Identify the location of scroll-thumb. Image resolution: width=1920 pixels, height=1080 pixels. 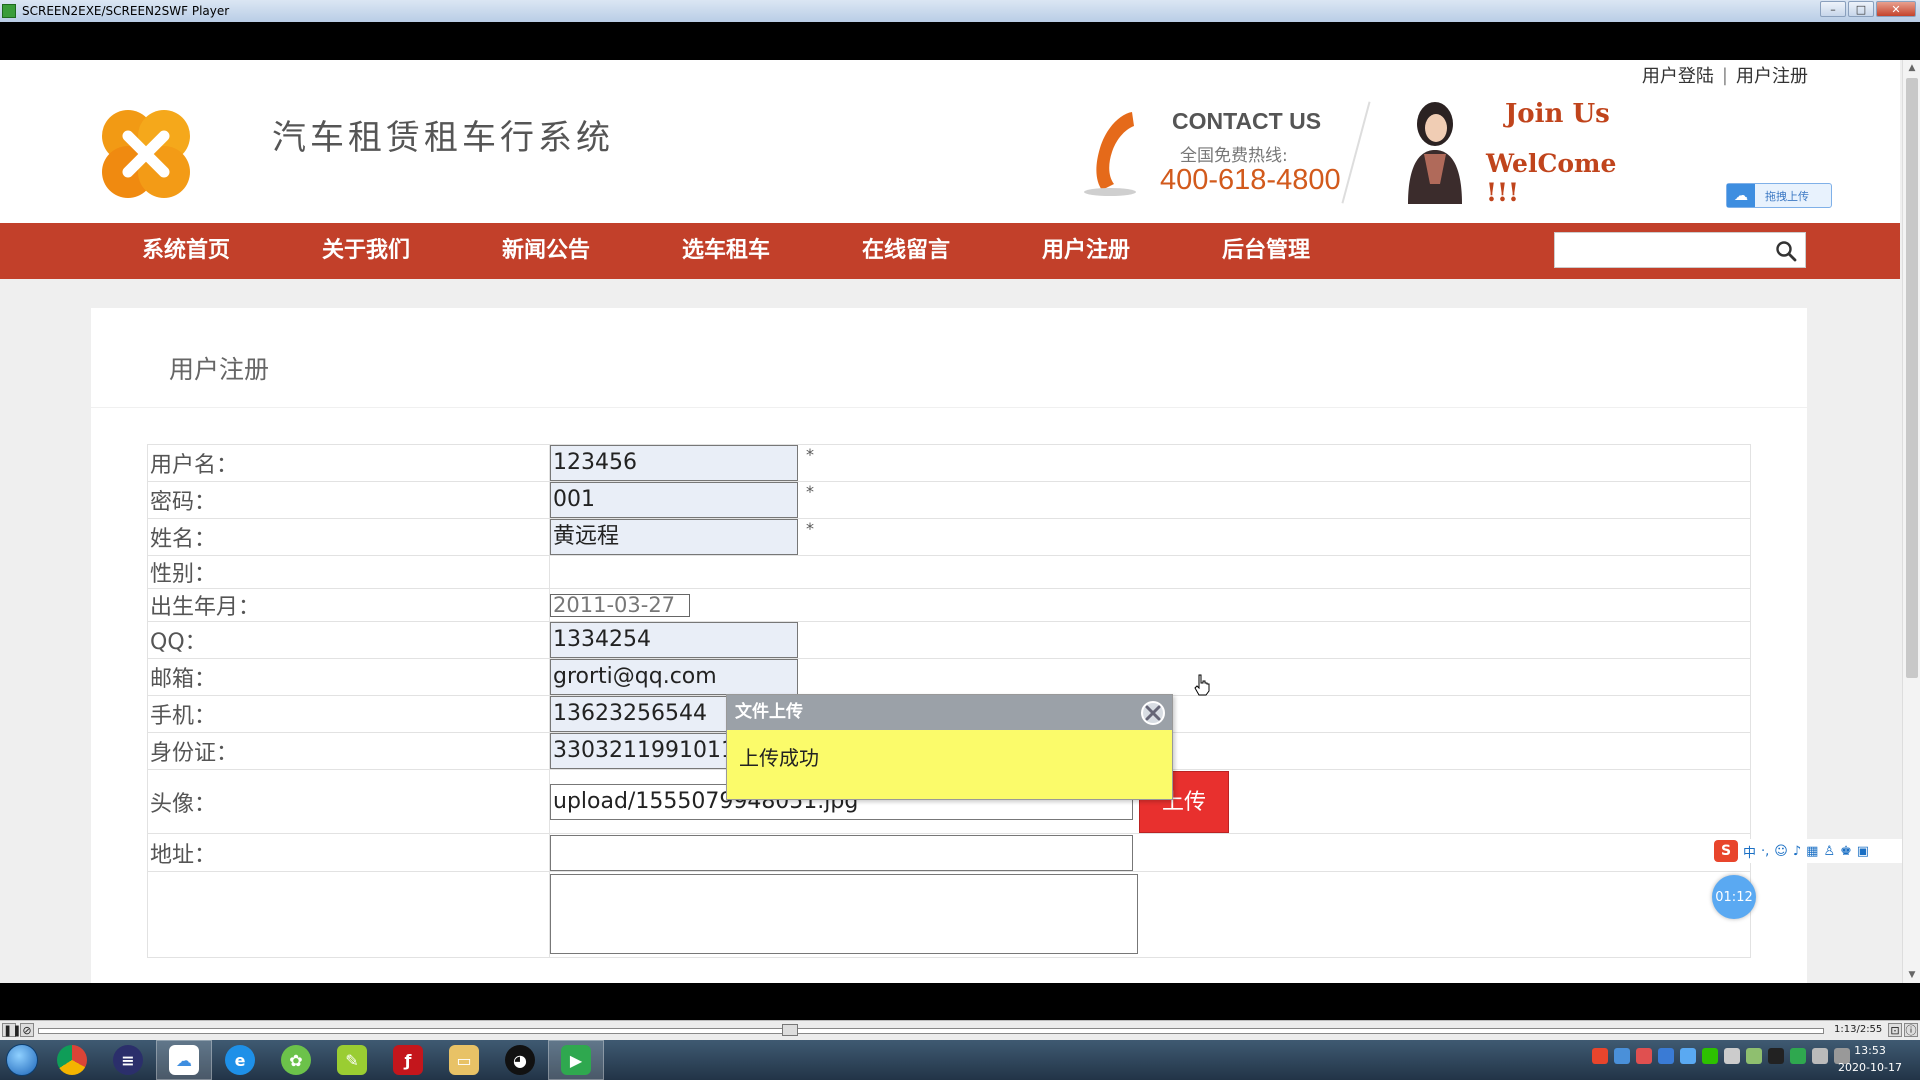
(1912, 378).